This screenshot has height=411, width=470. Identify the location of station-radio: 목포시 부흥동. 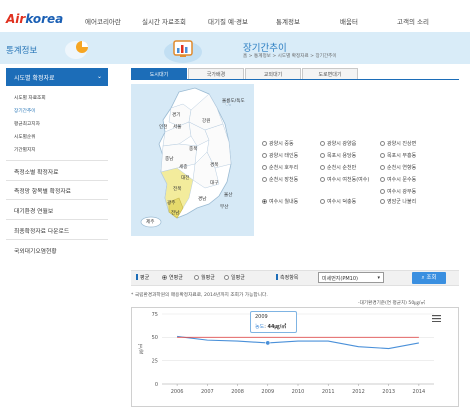
(398, 155).